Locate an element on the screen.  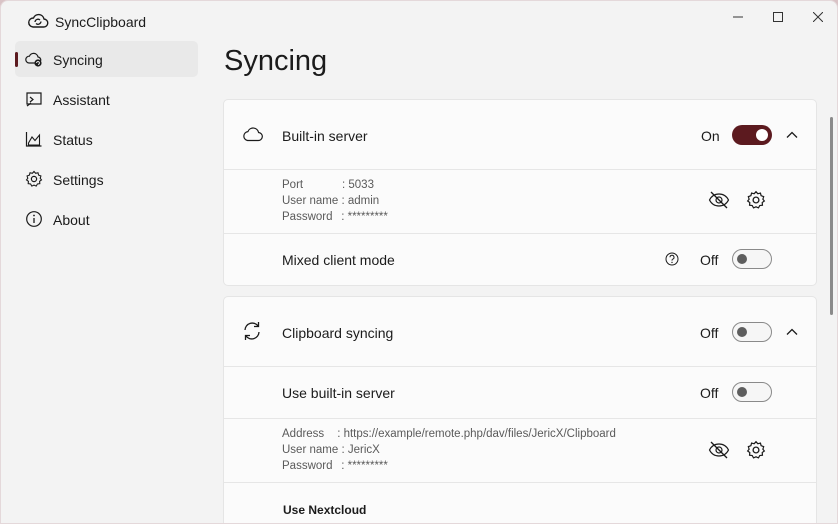
clipboard-syncing-header: Clipboard syncing Off is located at coordinates (520, 331).